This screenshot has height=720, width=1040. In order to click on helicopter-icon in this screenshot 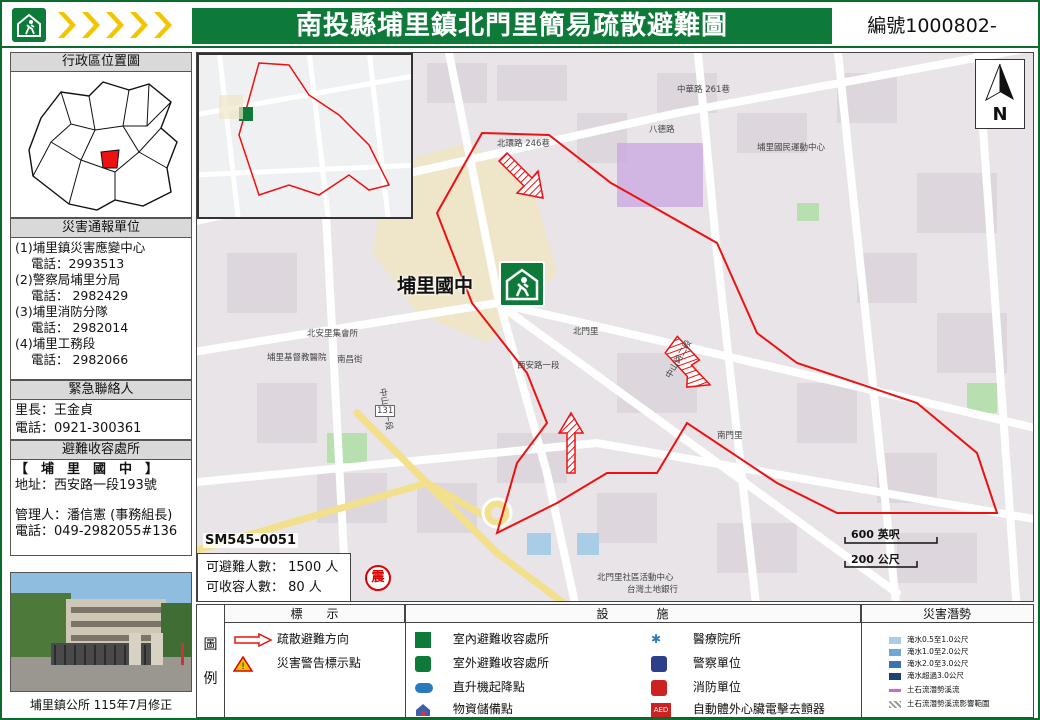, I will do `click(424, 687)`.